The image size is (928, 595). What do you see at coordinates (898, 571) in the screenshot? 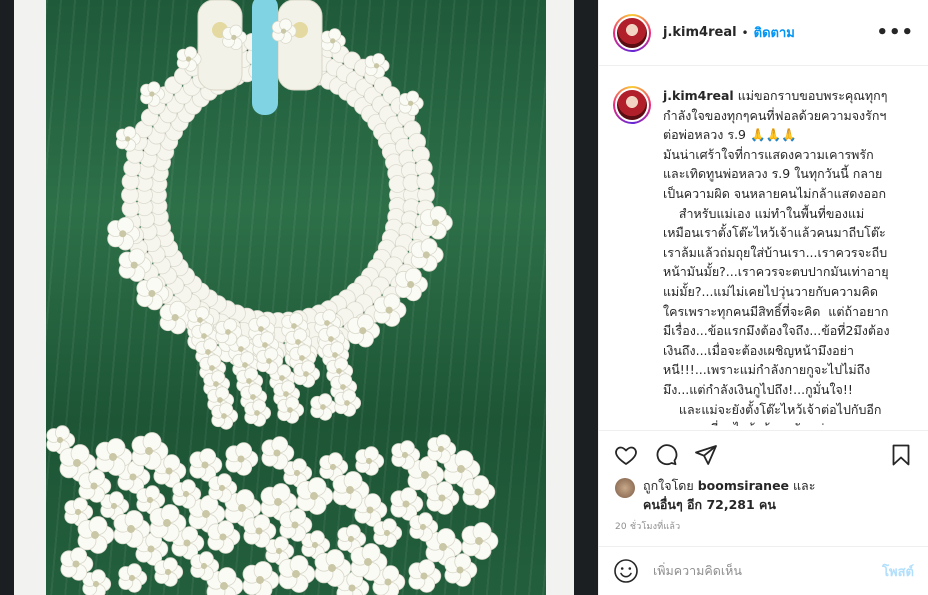
I see `post-comment-button: โพสต์` at bounding box center [898, 571].